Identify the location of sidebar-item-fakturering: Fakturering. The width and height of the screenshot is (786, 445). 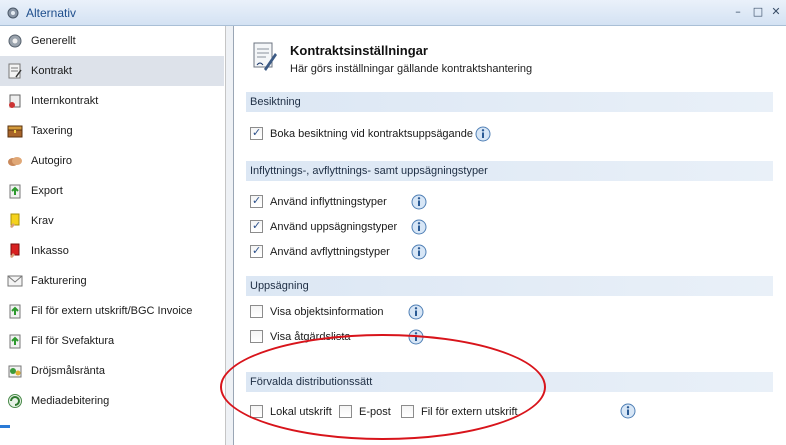
(112, 281).